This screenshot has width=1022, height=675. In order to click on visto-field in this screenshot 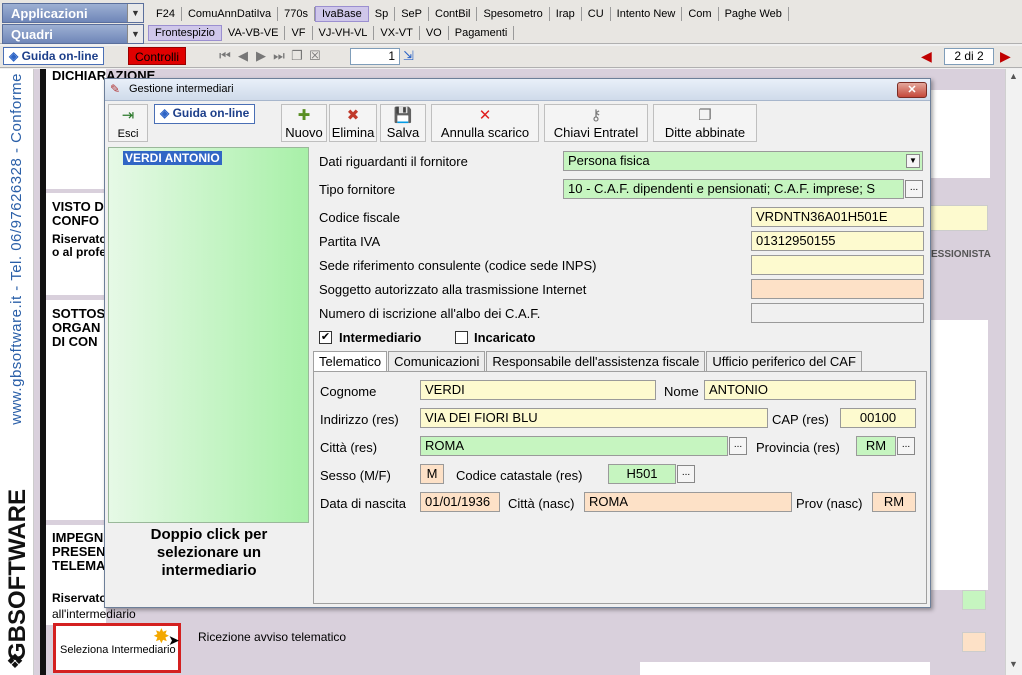, I will do `click(959, 218)`.